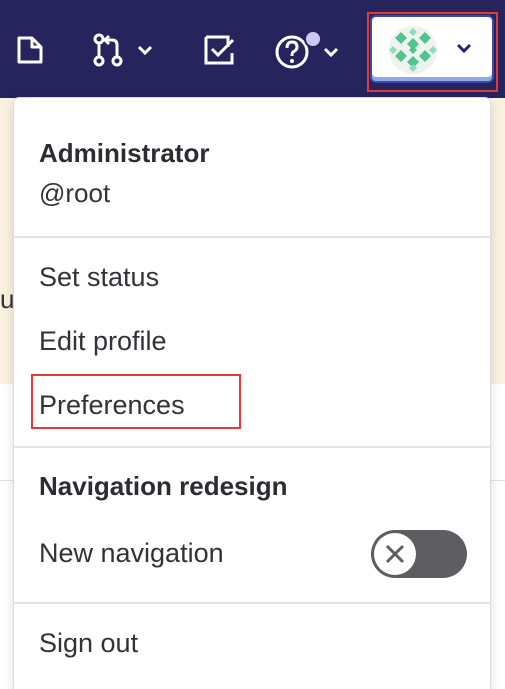 This screenshot has height=689, width=505. What do you see at coordinates (131, 553) in the screenshot?
I see `new-navigation-label: New navigation` at bounding box center [131, 553].